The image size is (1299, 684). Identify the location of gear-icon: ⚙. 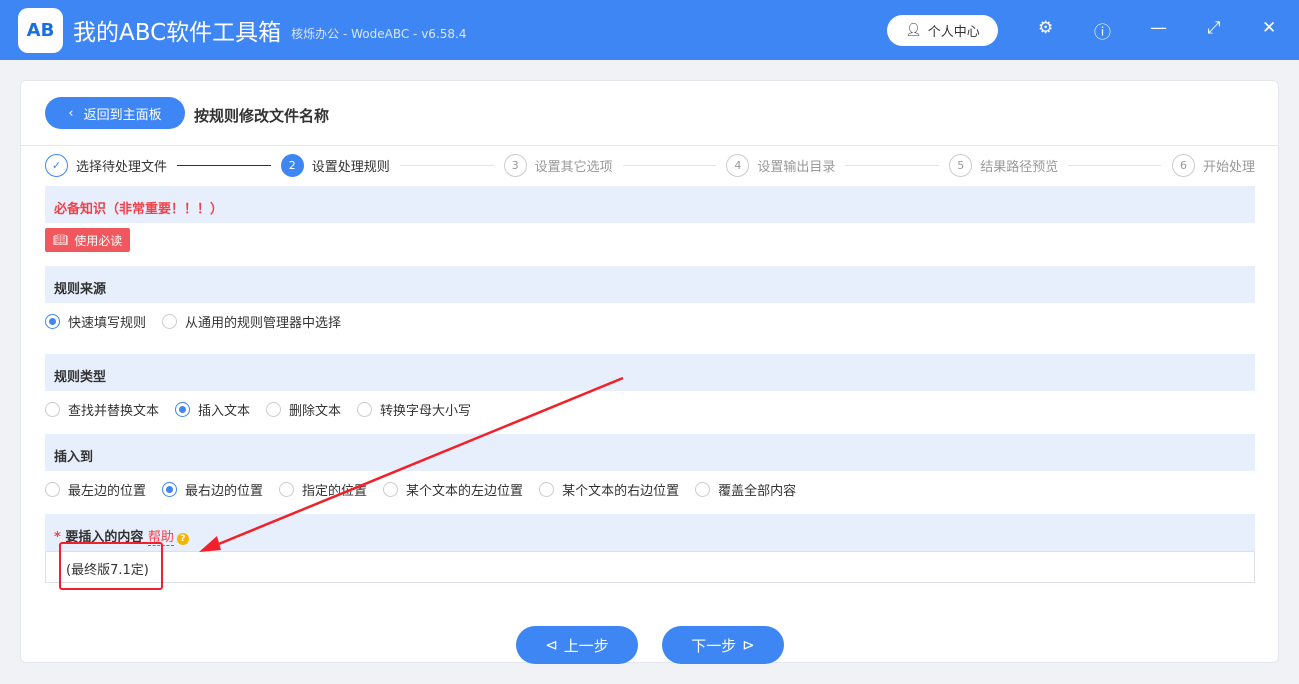
(1045, 28).